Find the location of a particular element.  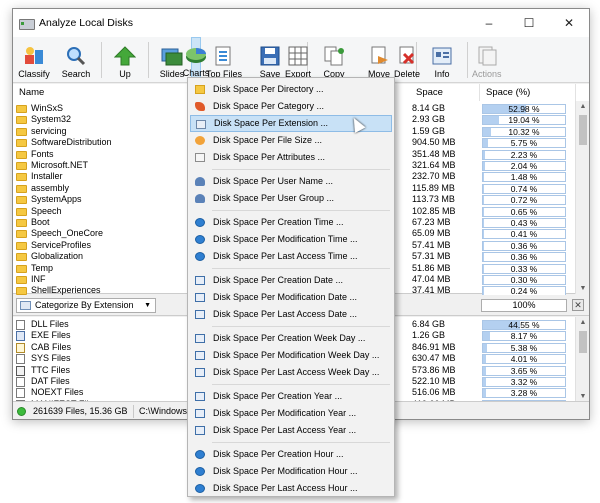

categorize-select-value: Categorize By Extension is located at coordinates (84, 305).